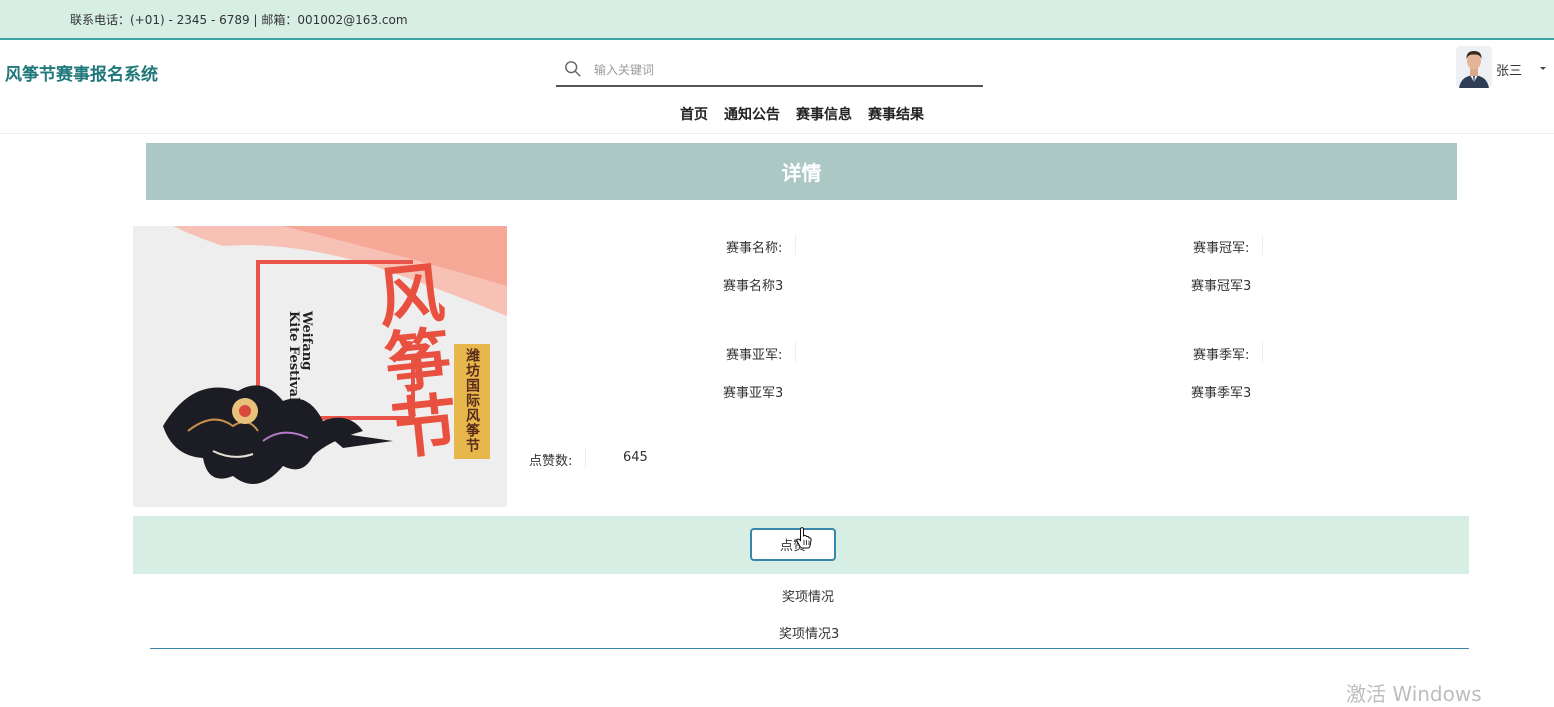 This screenshot has width=1554, height=707. I want to click on site-header: 风筝节赛事报名系统 张三 首页 通知公告 赛事信息 赛事结, so click(777, 88).